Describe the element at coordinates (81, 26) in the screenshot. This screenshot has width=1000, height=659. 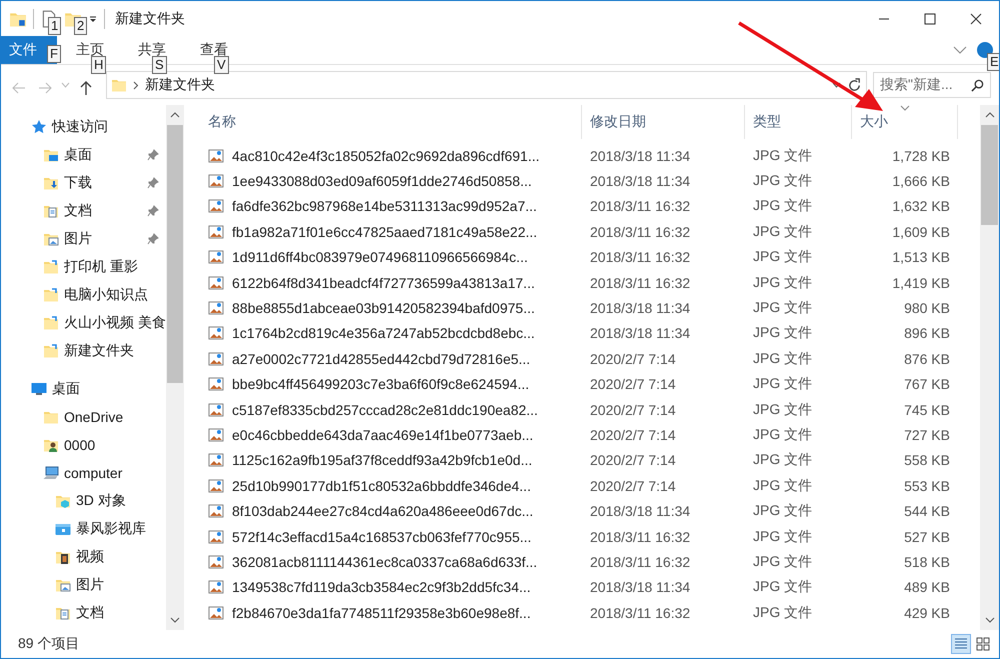
I see `keytip-tooltip: 2` at that location.